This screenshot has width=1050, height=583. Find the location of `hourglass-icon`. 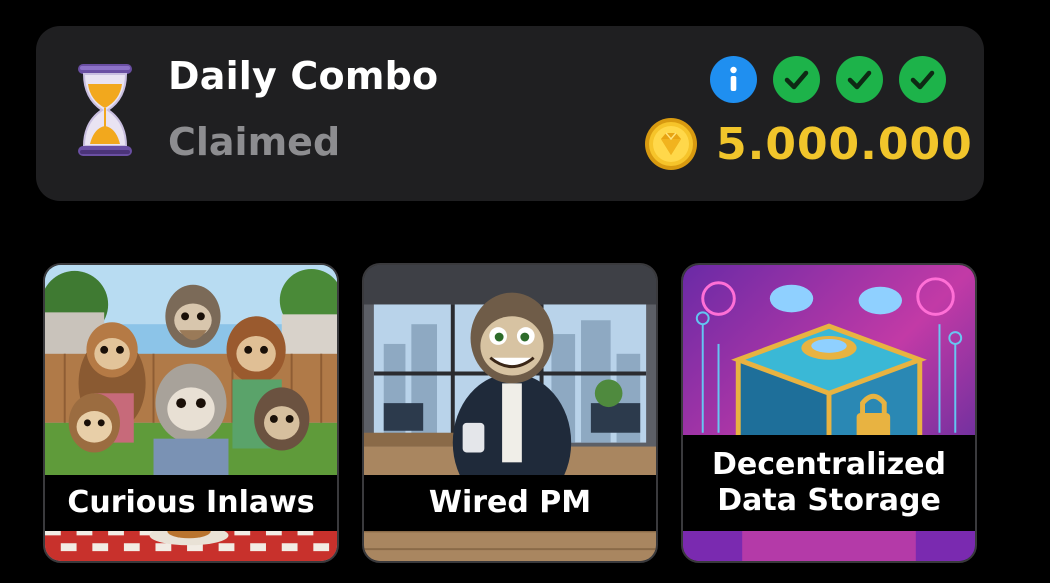

hourglass-icon is located at coordinates (105, 110).